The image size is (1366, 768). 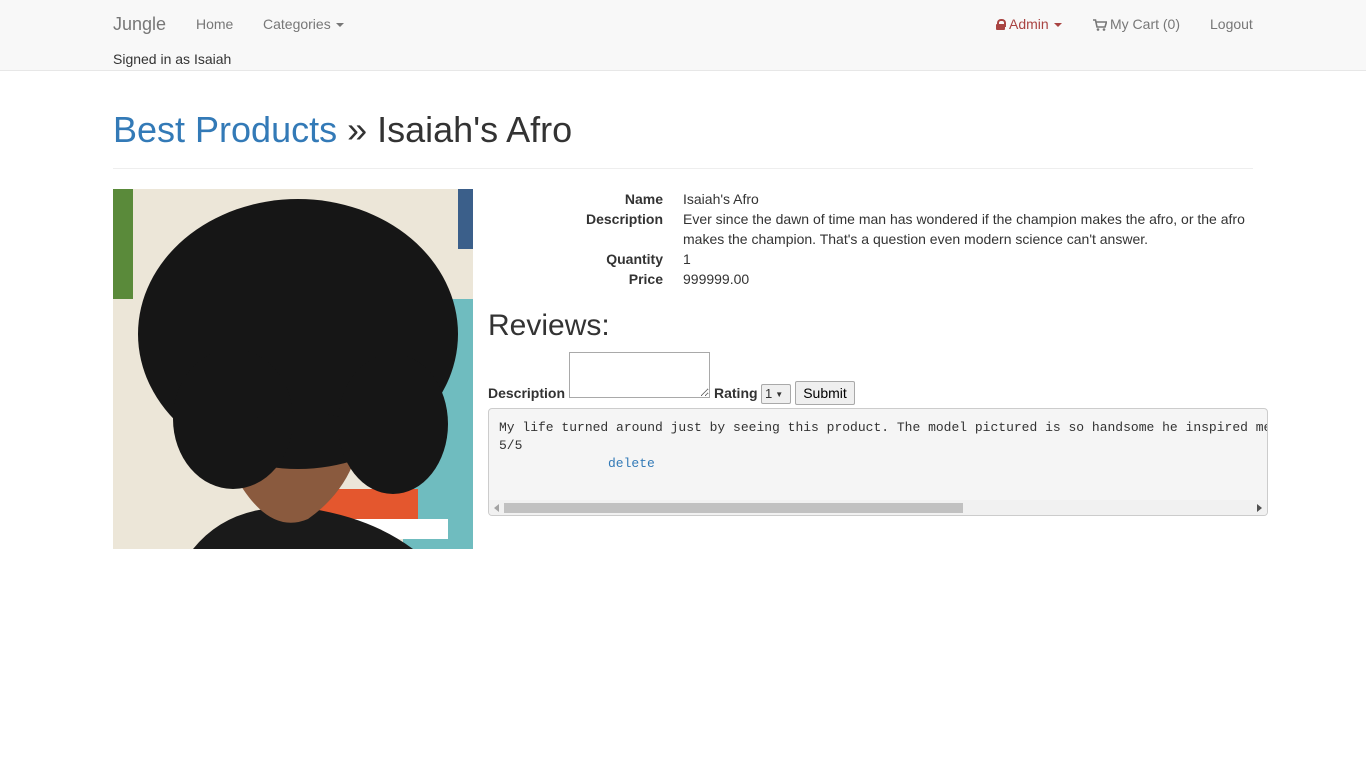 I want to click on chevron-down-icon: ▼, so click(x=779, y=394).